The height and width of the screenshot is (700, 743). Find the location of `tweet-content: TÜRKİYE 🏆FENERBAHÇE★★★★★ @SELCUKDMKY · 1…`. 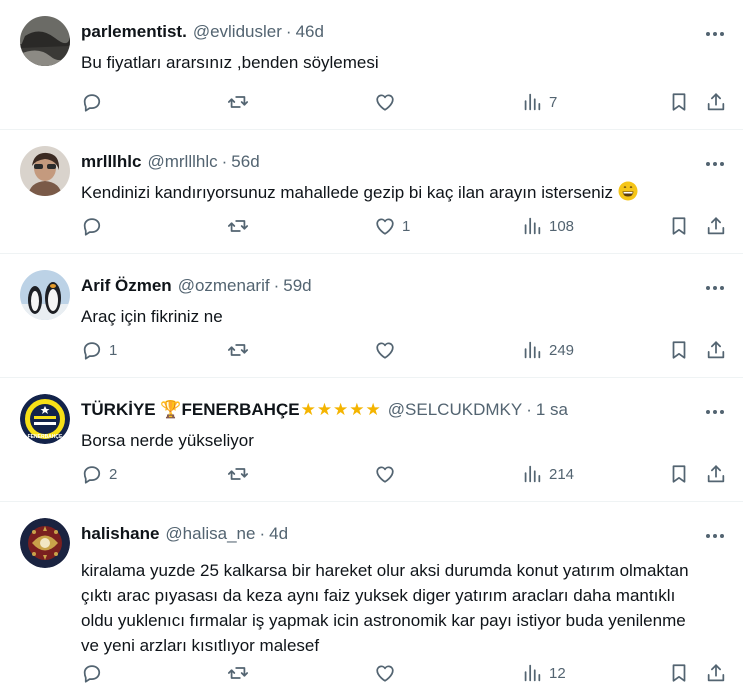

tweet-content: TÜRKİYE 🏆FENERBAHÇE★★★★★ @SELCUKDMKY · 1… is located at coordinates (404, 422).